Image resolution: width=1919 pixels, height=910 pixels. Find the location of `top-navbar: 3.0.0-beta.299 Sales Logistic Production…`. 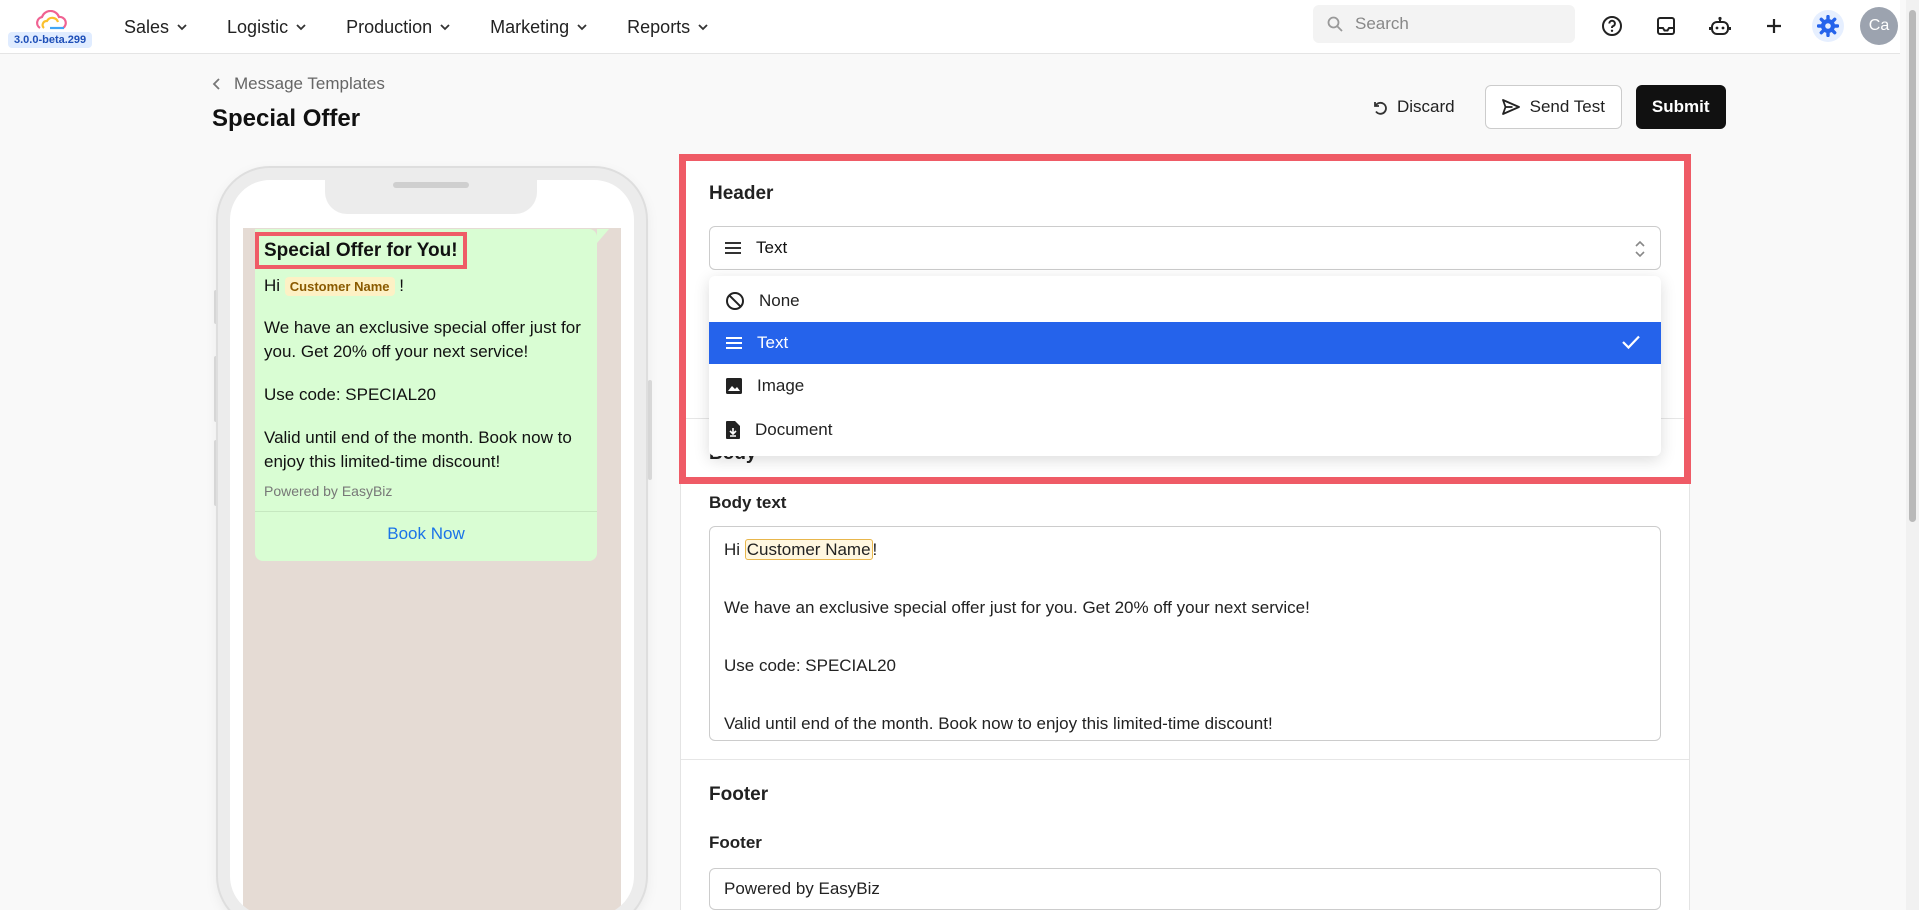

top-navbar: 3.0.0-beta.299 Sales Logistic Production… is located at coordinates (950, 27).